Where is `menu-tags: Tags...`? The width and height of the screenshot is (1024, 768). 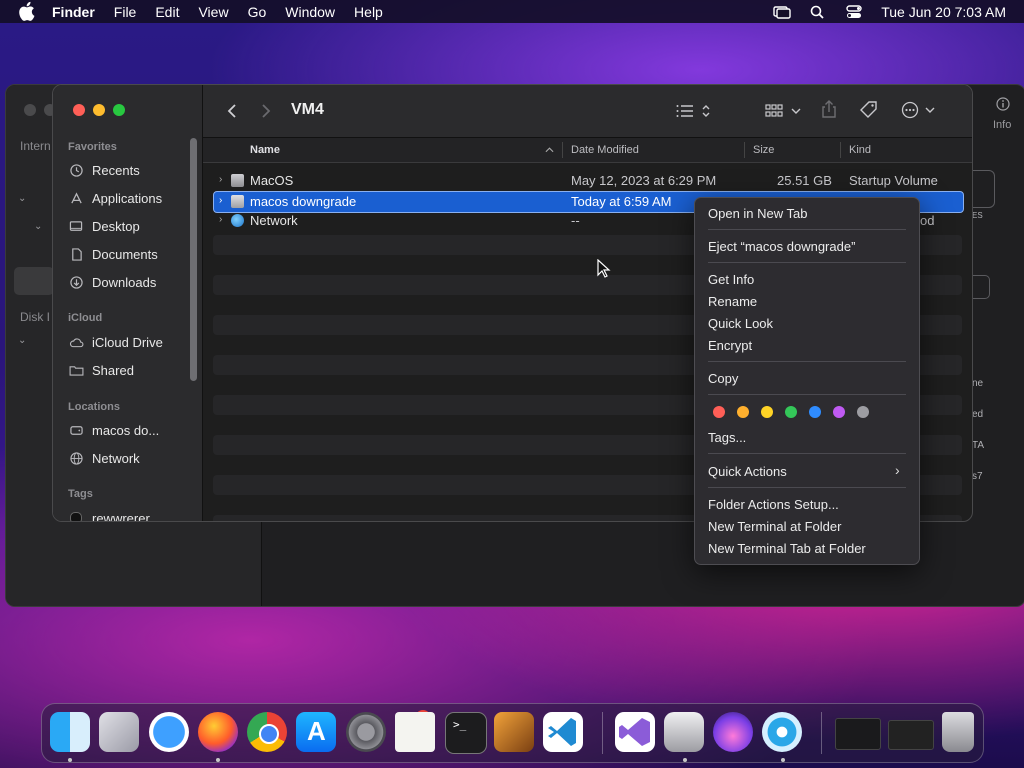
menu-tags: Tags... is located at coordinates (727, 437).